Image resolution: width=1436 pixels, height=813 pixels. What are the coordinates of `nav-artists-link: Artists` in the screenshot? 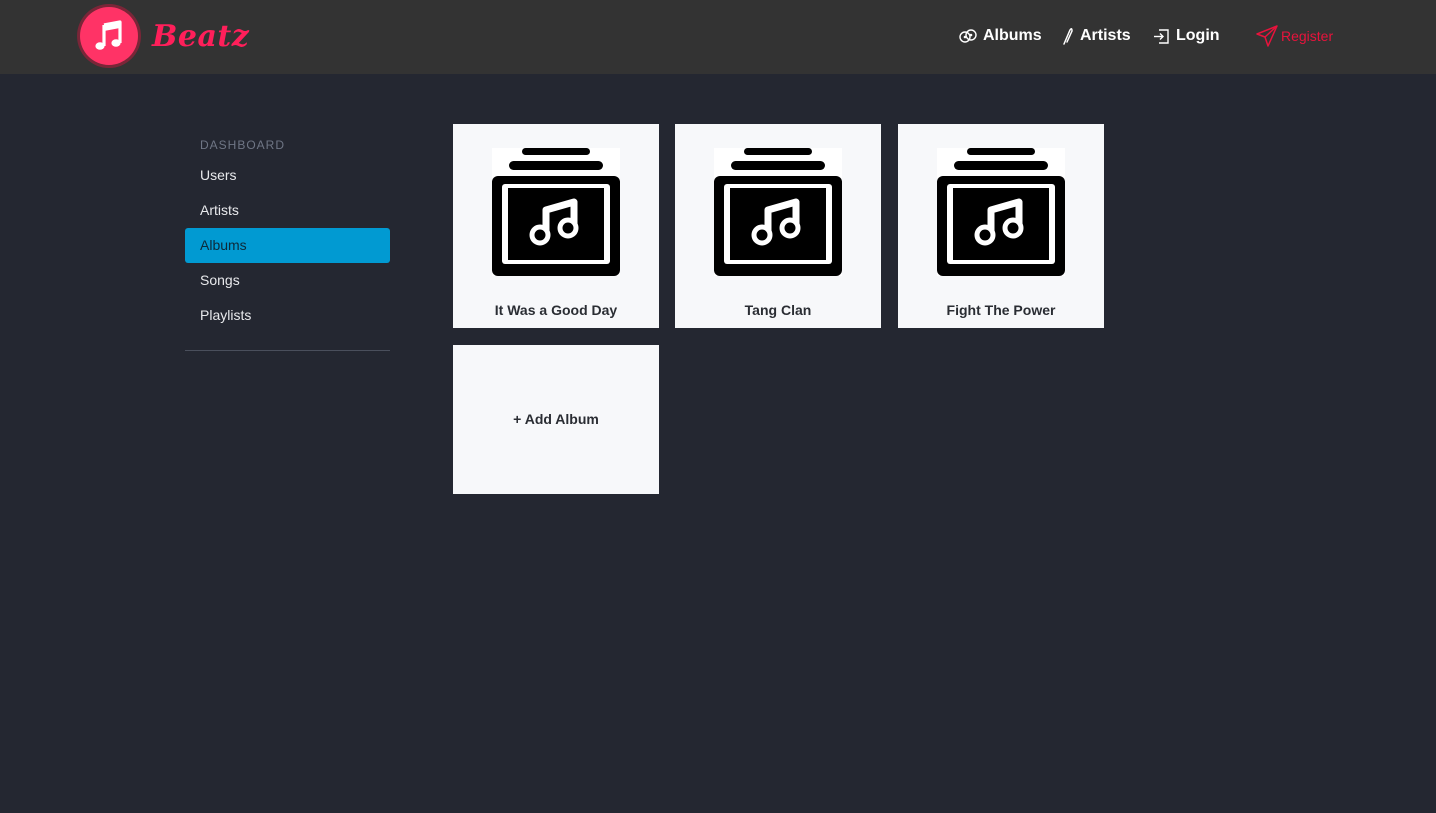 It's located at (1096, 36).